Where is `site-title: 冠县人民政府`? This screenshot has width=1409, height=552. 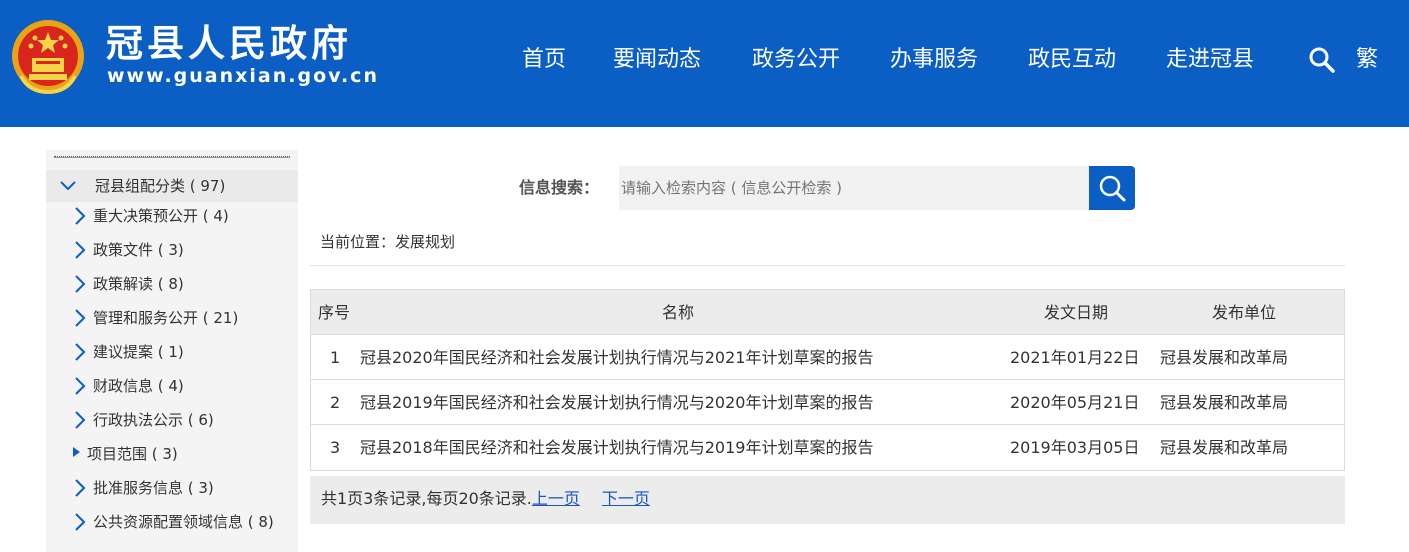
site-title: 冠县人民政府 is located at coordinates (229, 44).